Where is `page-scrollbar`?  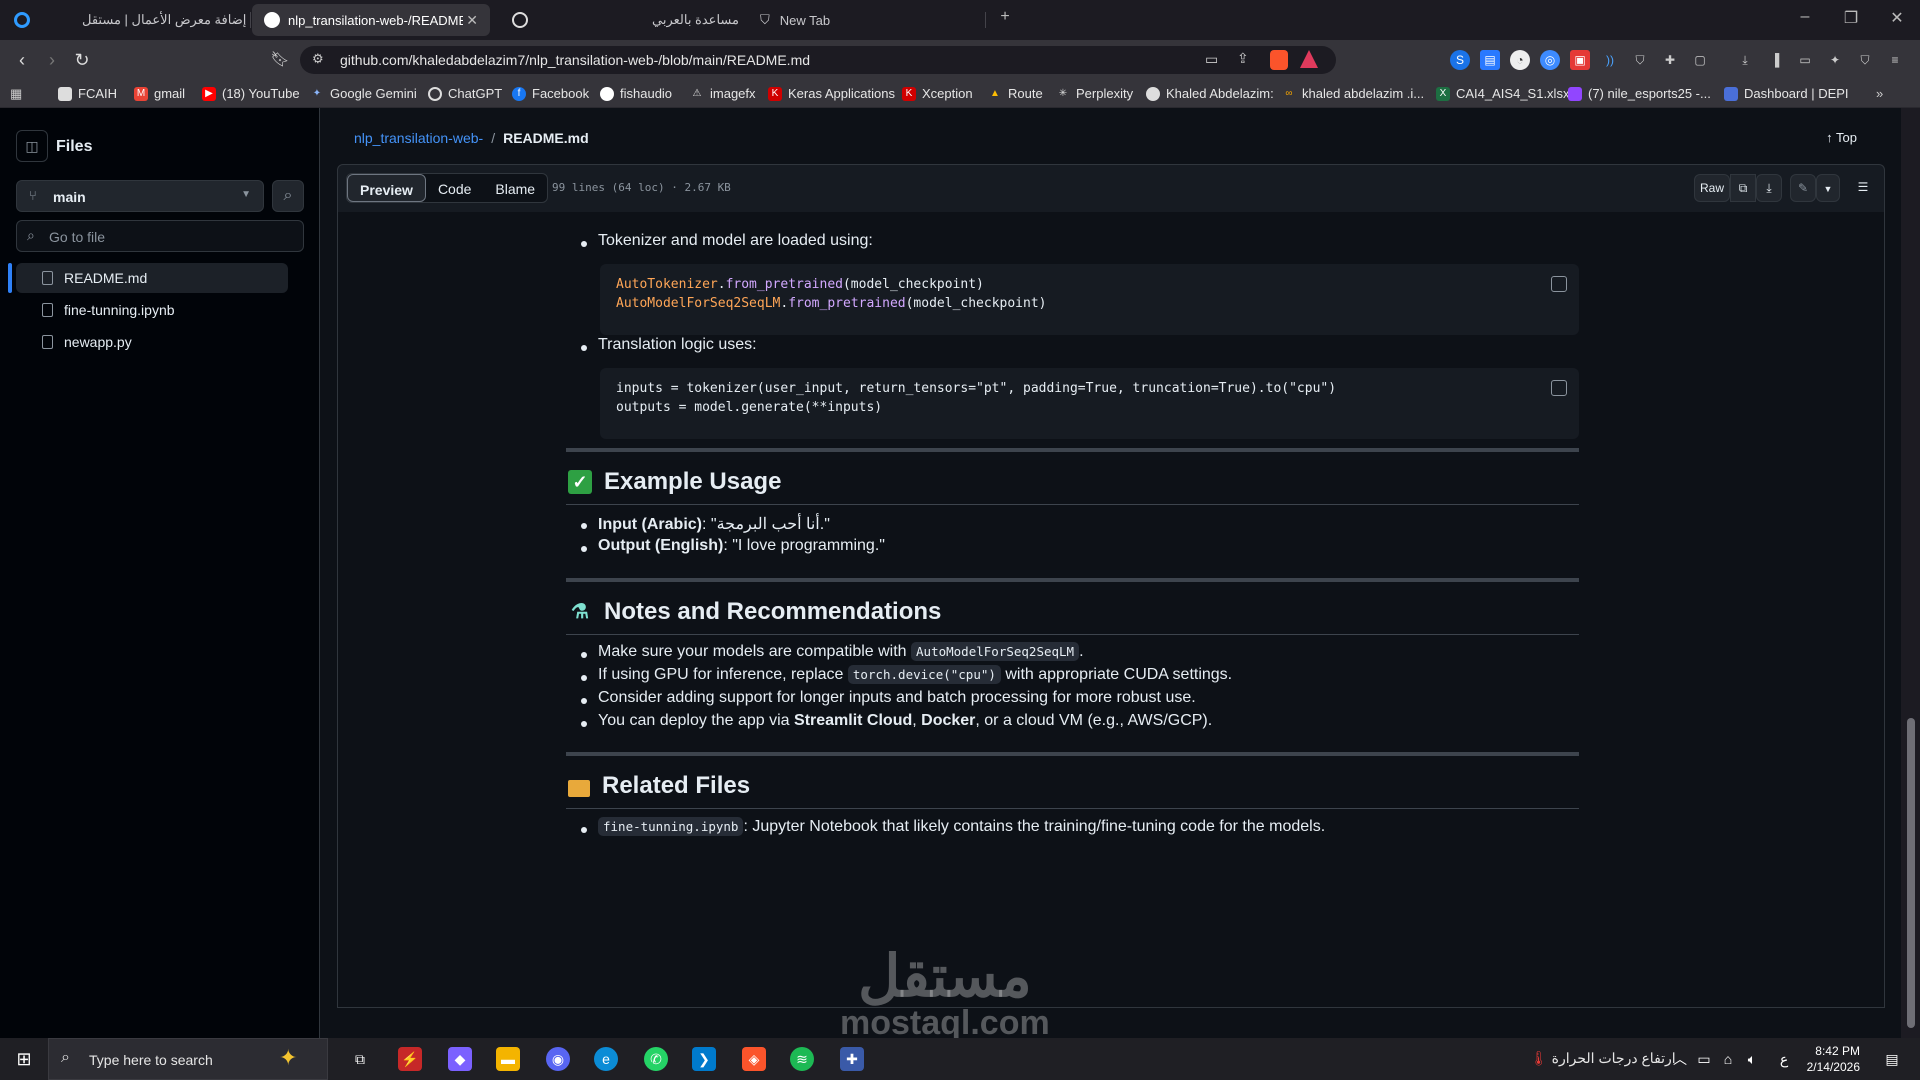 page-scrollbar is located at coordinates (1910, 573).